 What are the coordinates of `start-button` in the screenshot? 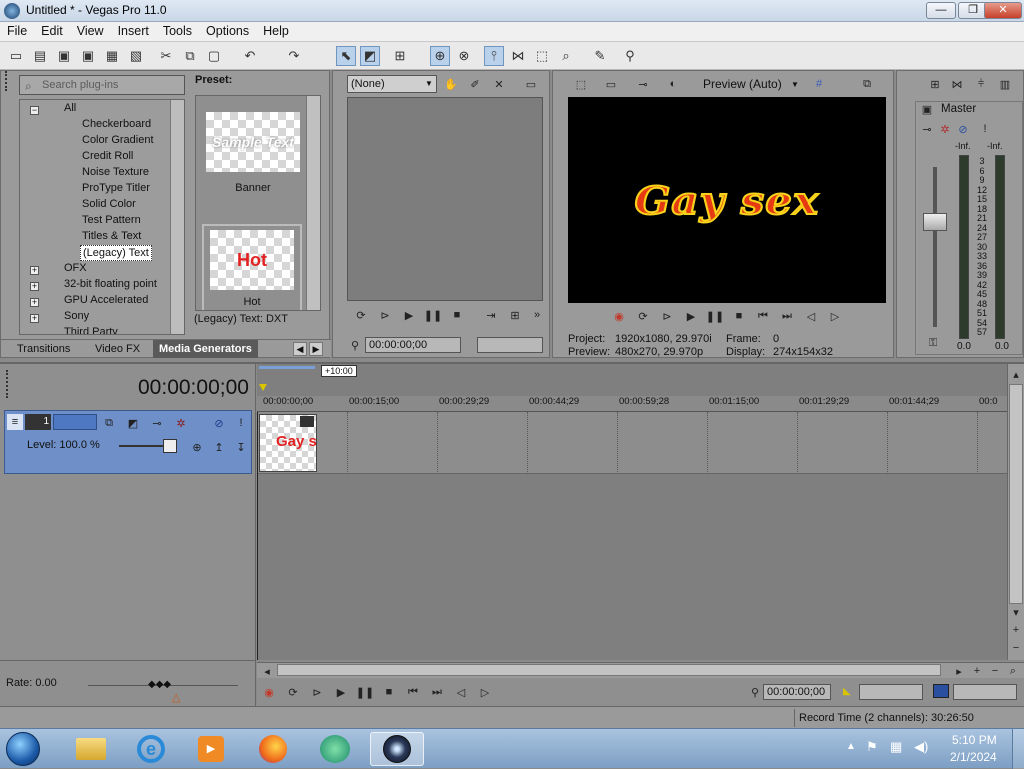 It's located at (23, 749).